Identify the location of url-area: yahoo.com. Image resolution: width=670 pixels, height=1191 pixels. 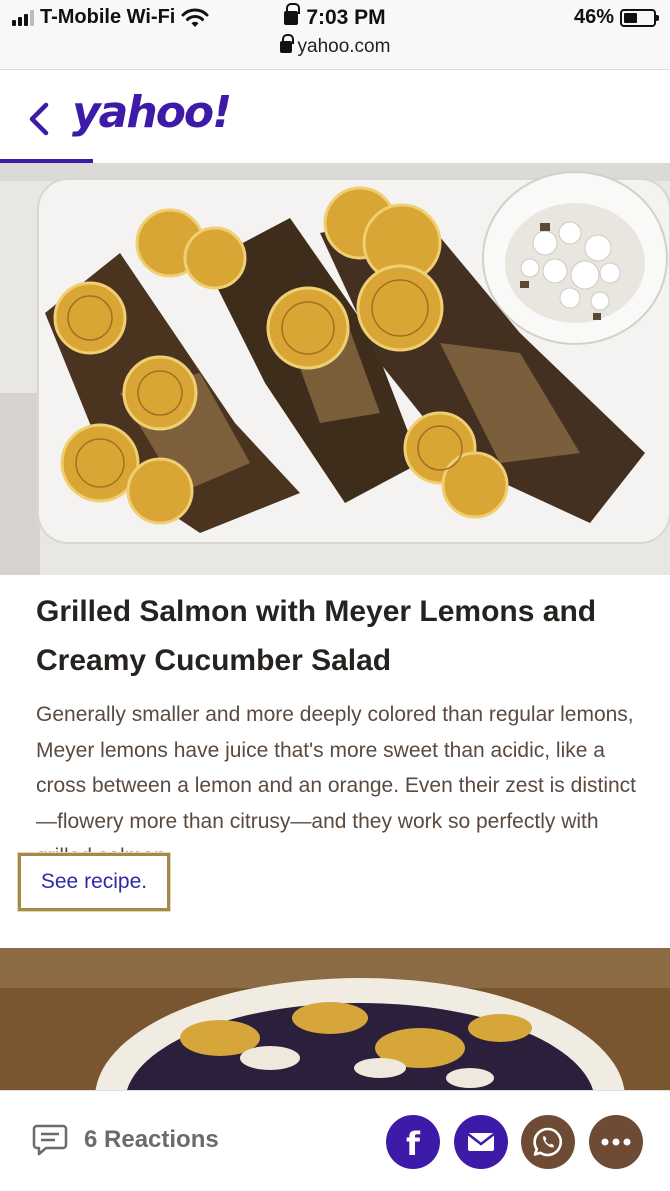
(335, 46).